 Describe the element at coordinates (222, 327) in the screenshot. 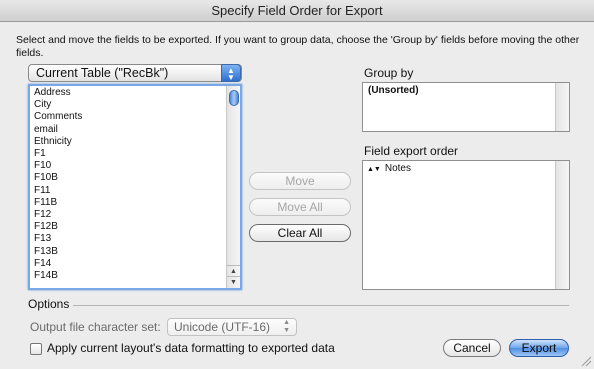

I see `charset-value: Unicode (UTF-16)` at that location.